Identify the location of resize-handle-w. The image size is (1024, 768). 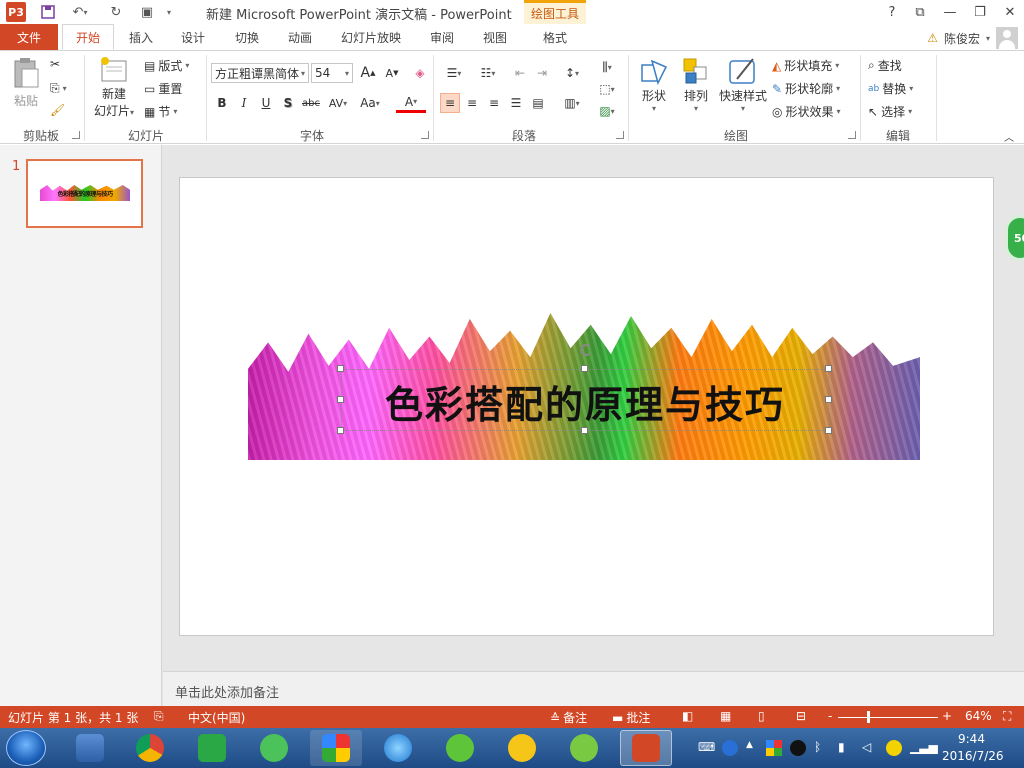
(340, 399).